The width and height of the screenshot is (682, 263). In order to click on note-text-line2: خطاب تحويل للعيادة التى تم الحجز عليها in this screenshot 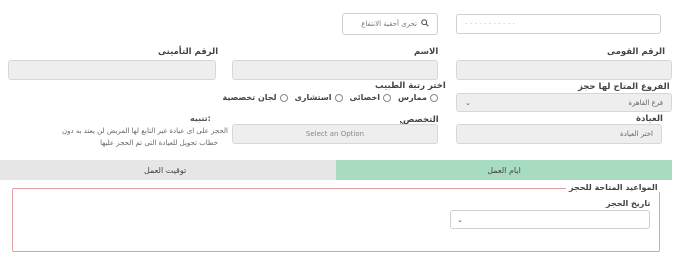, I will do `click(159, 143)`.